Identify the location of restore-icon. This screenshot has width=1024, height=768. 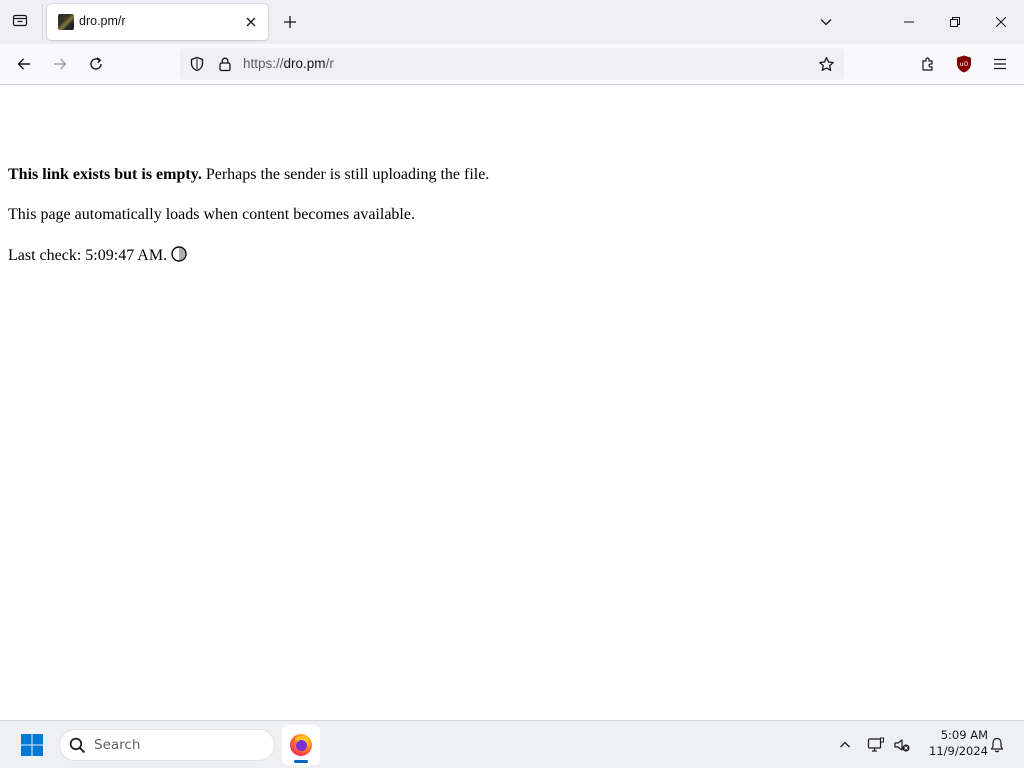
(955, 22).